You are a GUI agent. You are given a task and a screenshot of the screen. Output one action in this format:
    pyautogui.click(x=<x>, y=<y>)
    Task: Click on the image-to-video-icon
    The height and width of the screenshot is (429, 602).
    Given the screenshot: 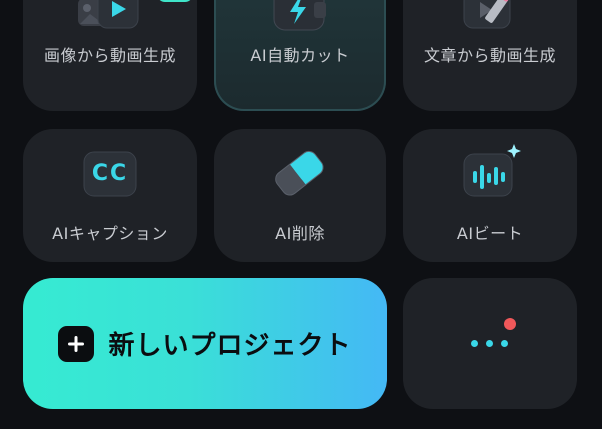 What is the action you would take?
    pyautogui.click(x=110, y=21)
    